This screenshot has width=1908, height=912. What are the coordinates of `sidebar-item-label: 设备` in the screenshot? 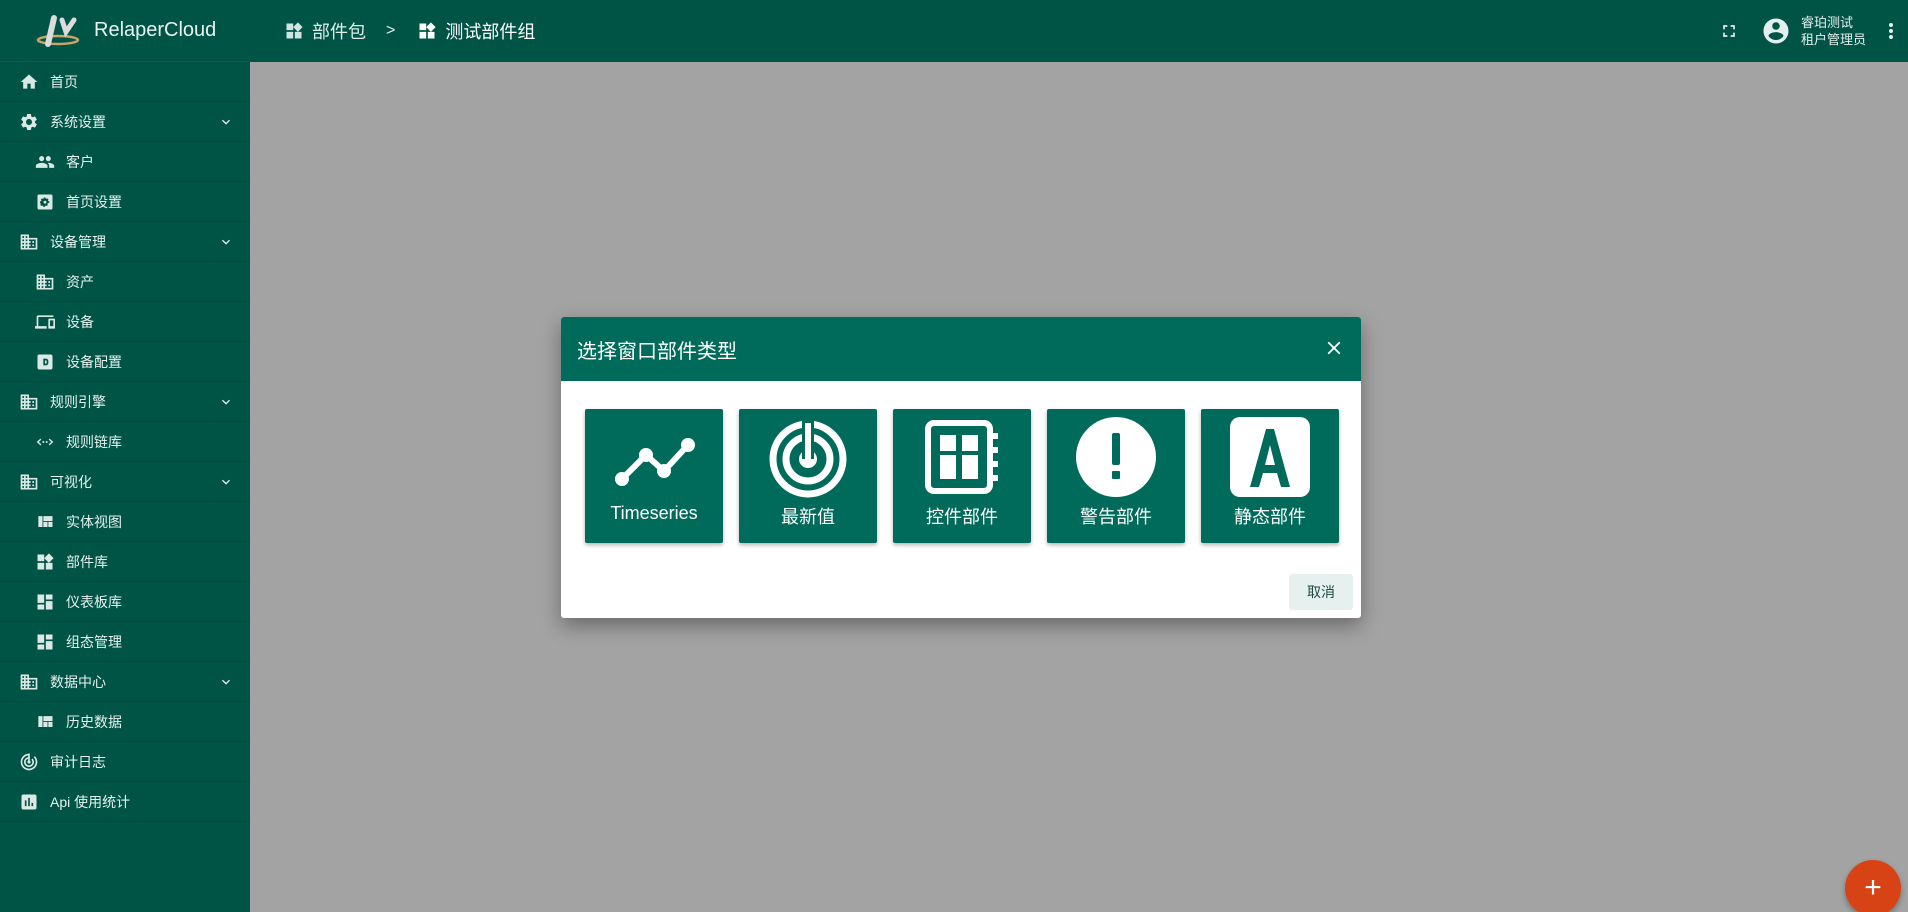 It's located at (80, 321).